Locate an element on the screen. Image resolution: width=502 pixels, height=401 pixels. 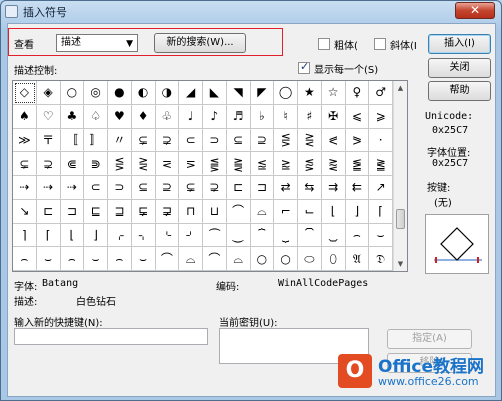
symbol-cell: ⊓ is located at coordinates (191, 211).